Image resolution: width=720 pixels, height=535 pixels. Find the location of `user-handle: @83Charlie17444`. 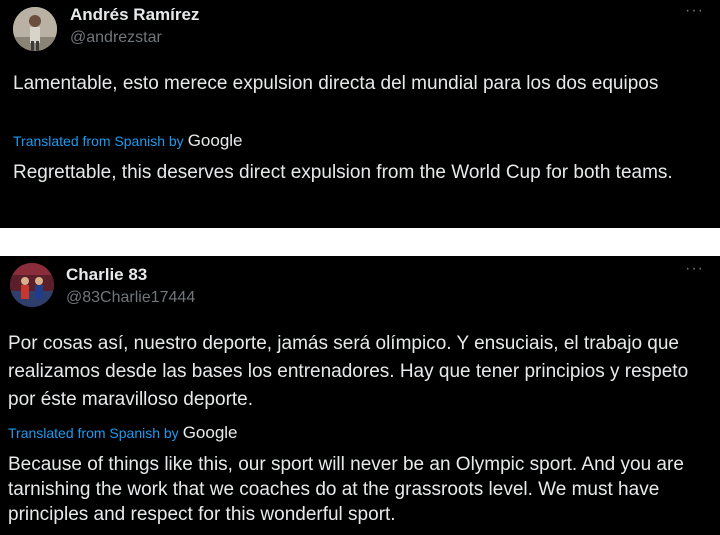

user-handle: @83Charlie17444 is located at coordinates (130, 298).